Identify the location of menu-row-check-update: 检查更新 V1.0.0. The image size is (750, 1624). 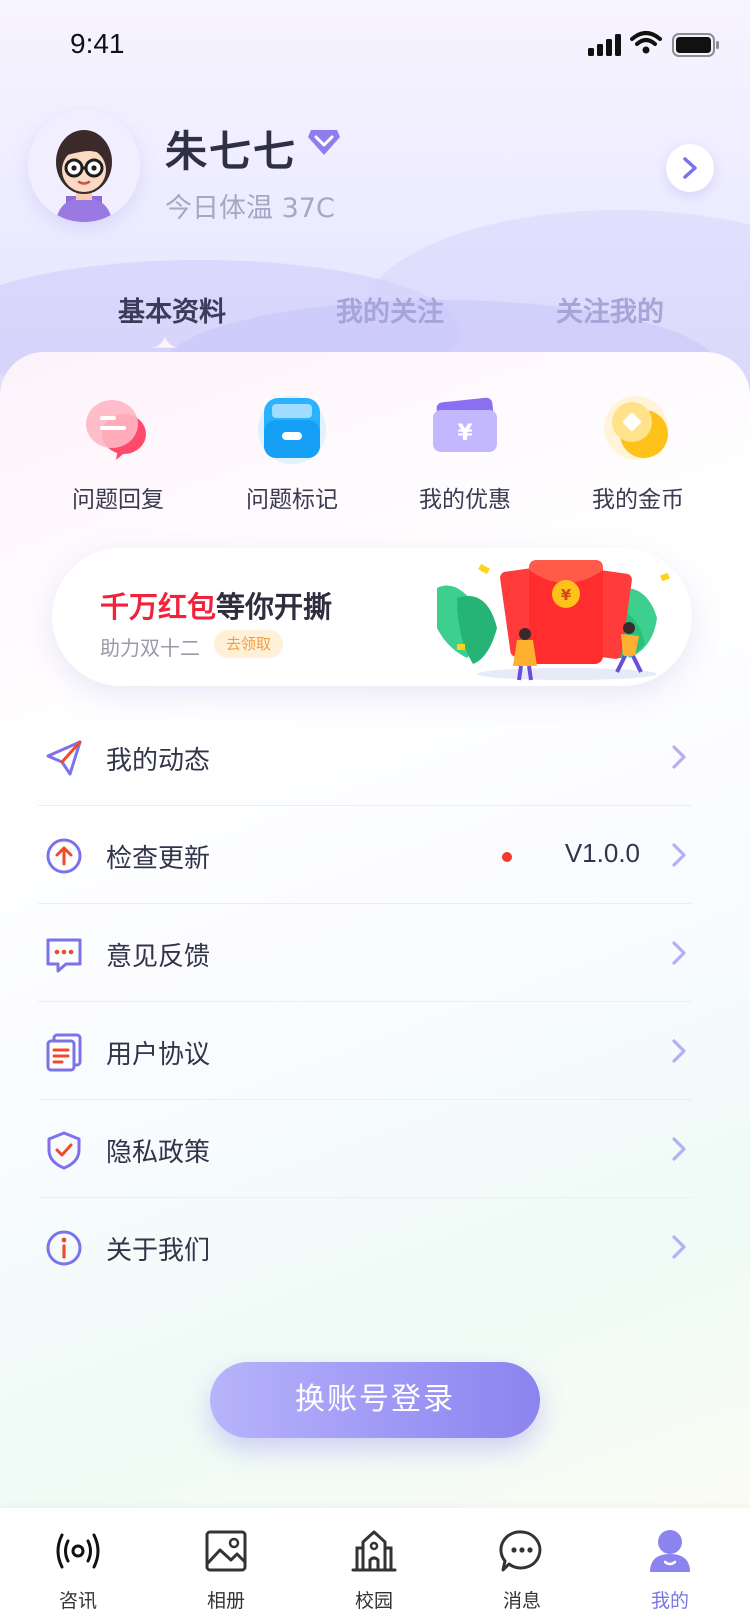
(365, 855).